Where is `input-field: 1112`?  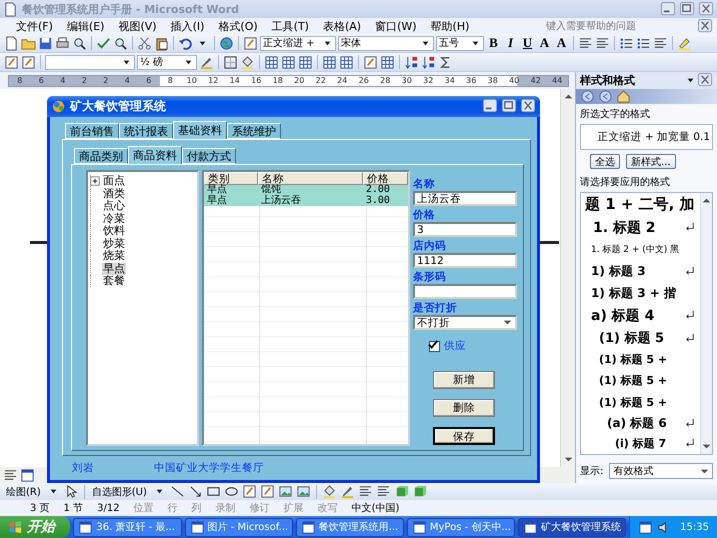
input-field: 1112 is located at coordinates (465, 260).